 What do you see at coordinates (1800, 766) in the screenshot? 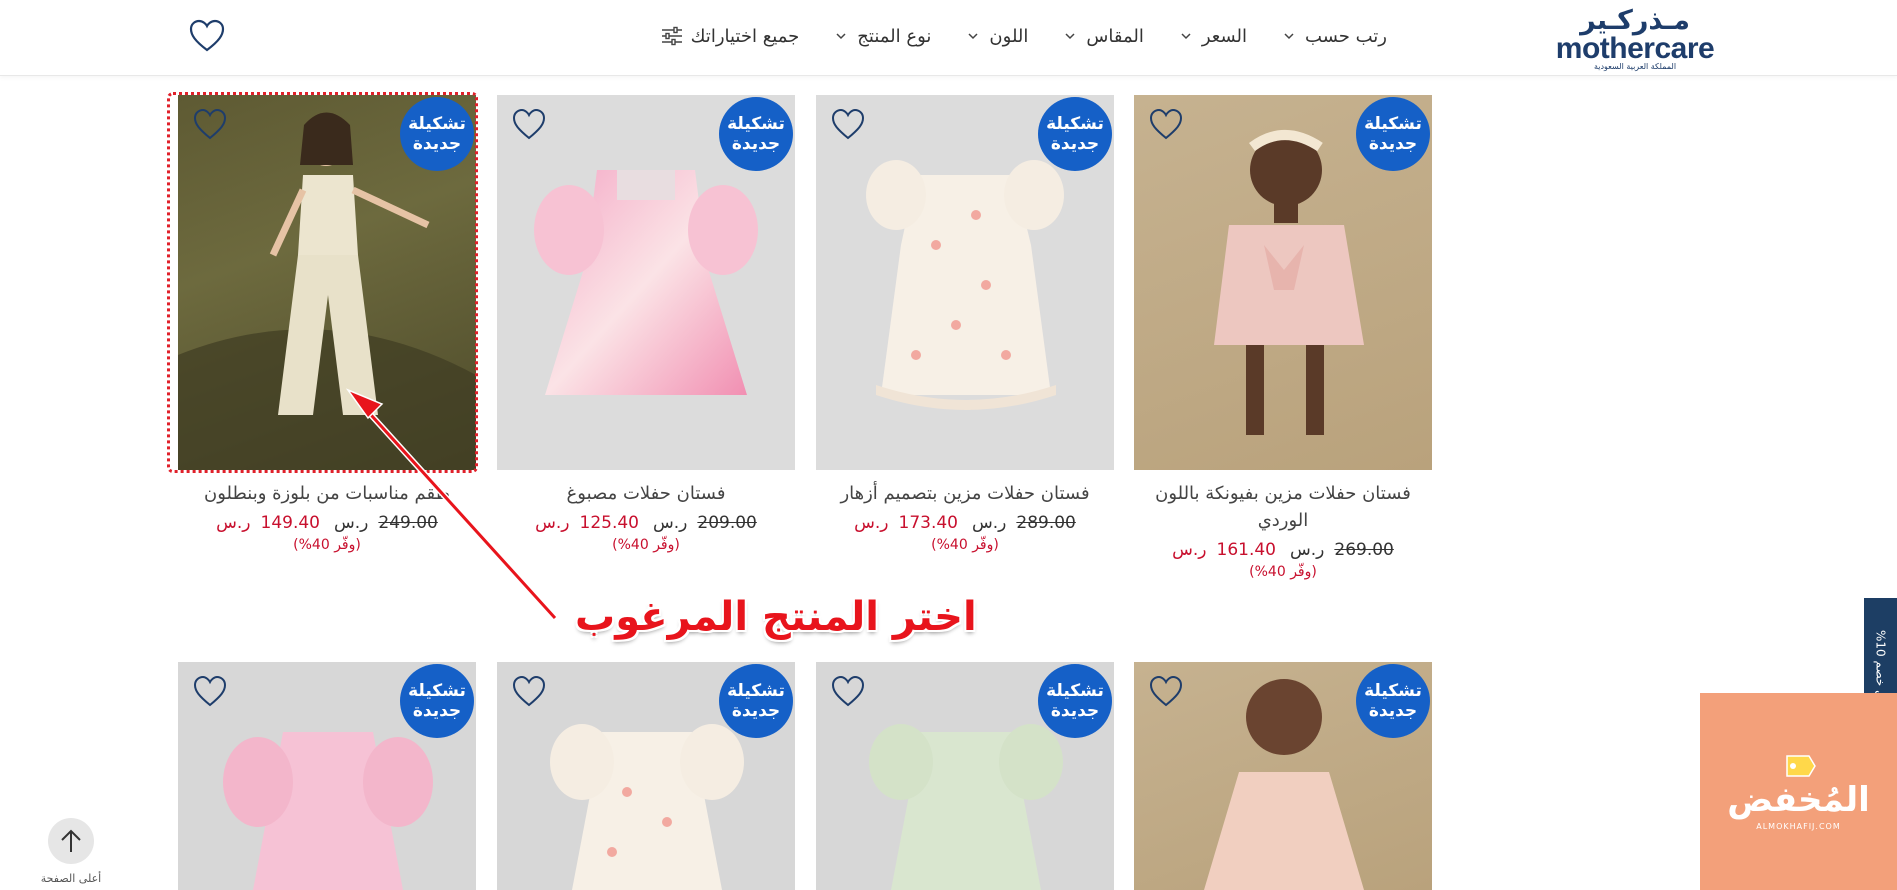
I see `tag-icon` at bounding box center [1800, 766].